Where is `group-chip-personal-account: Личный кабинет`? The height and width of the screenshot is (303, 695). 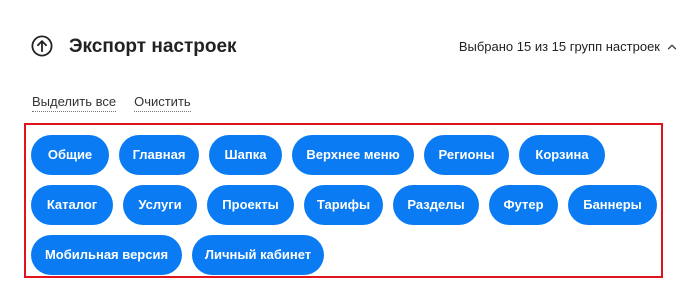
group-chip-personal-account: Личный кабинет is located at coordinates (258, 255).